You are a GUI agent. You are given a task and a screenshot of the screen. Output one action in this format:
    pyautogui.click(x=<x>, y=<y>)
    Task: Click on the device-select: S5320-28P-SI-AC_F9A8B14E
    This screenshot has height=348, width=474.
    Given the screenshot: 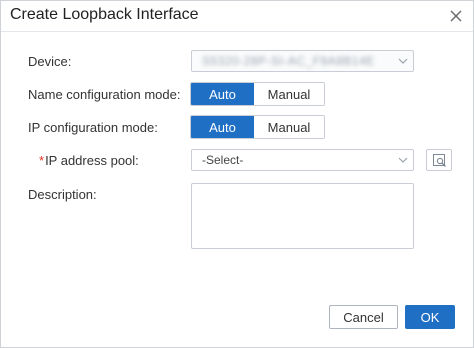 What is the action you would take?
    pyautogui.click(x=302, y=61)
    